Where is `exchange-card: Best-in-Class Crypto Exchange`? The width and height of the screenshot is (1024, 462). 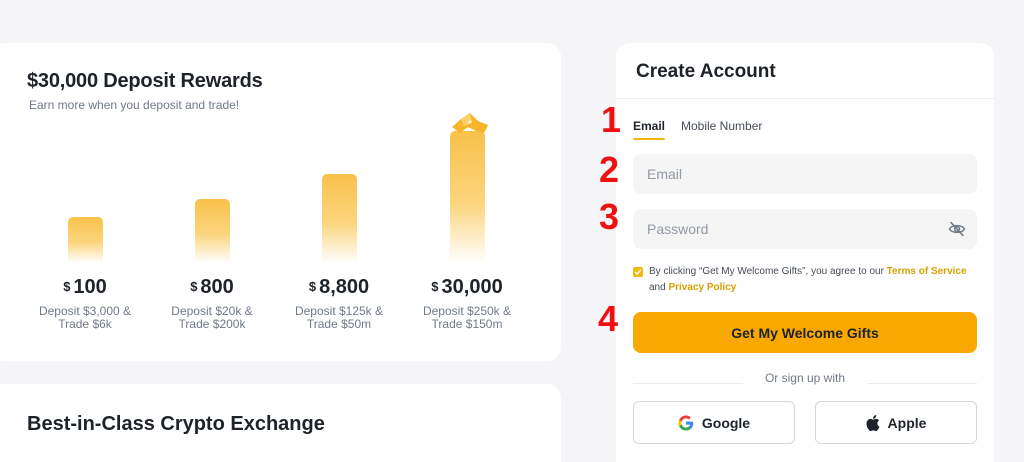
exchange-card: Best-in-Class Crypto Exchange is located at coordinates (280, 423).